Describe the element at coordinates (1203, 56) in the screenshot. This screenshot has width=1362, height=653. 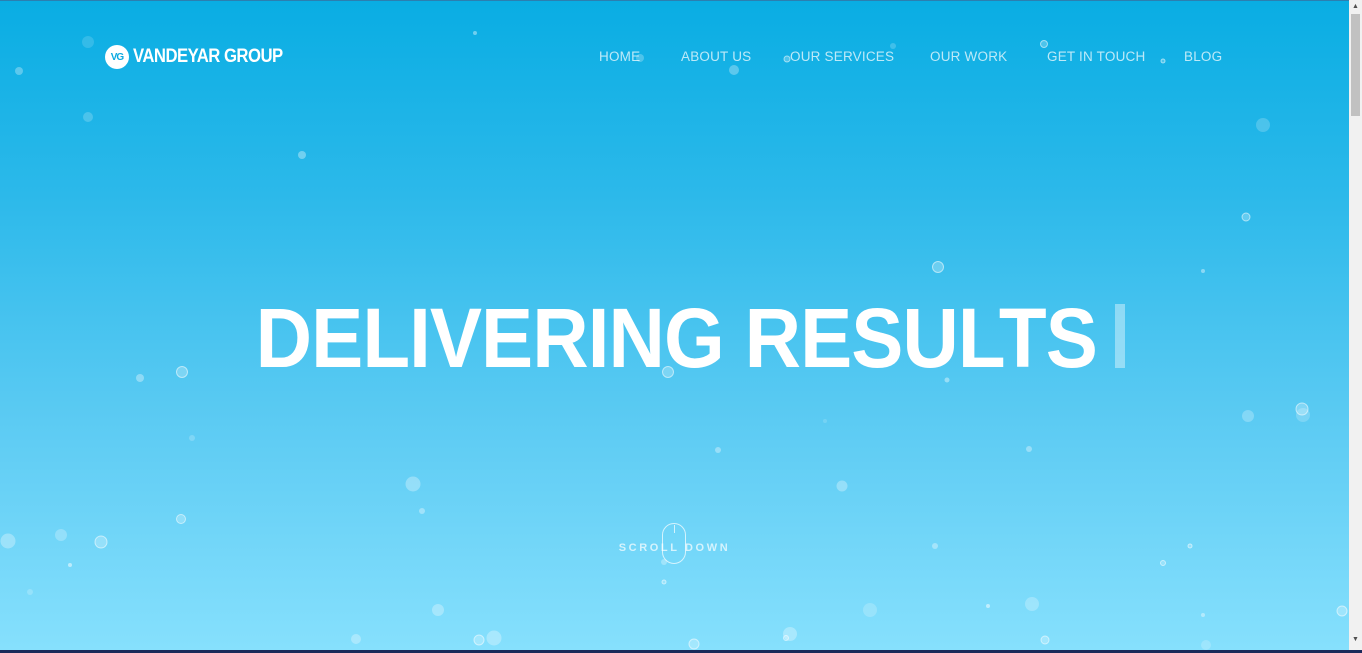
I see `nav-item-blog: BLOG` at that location.